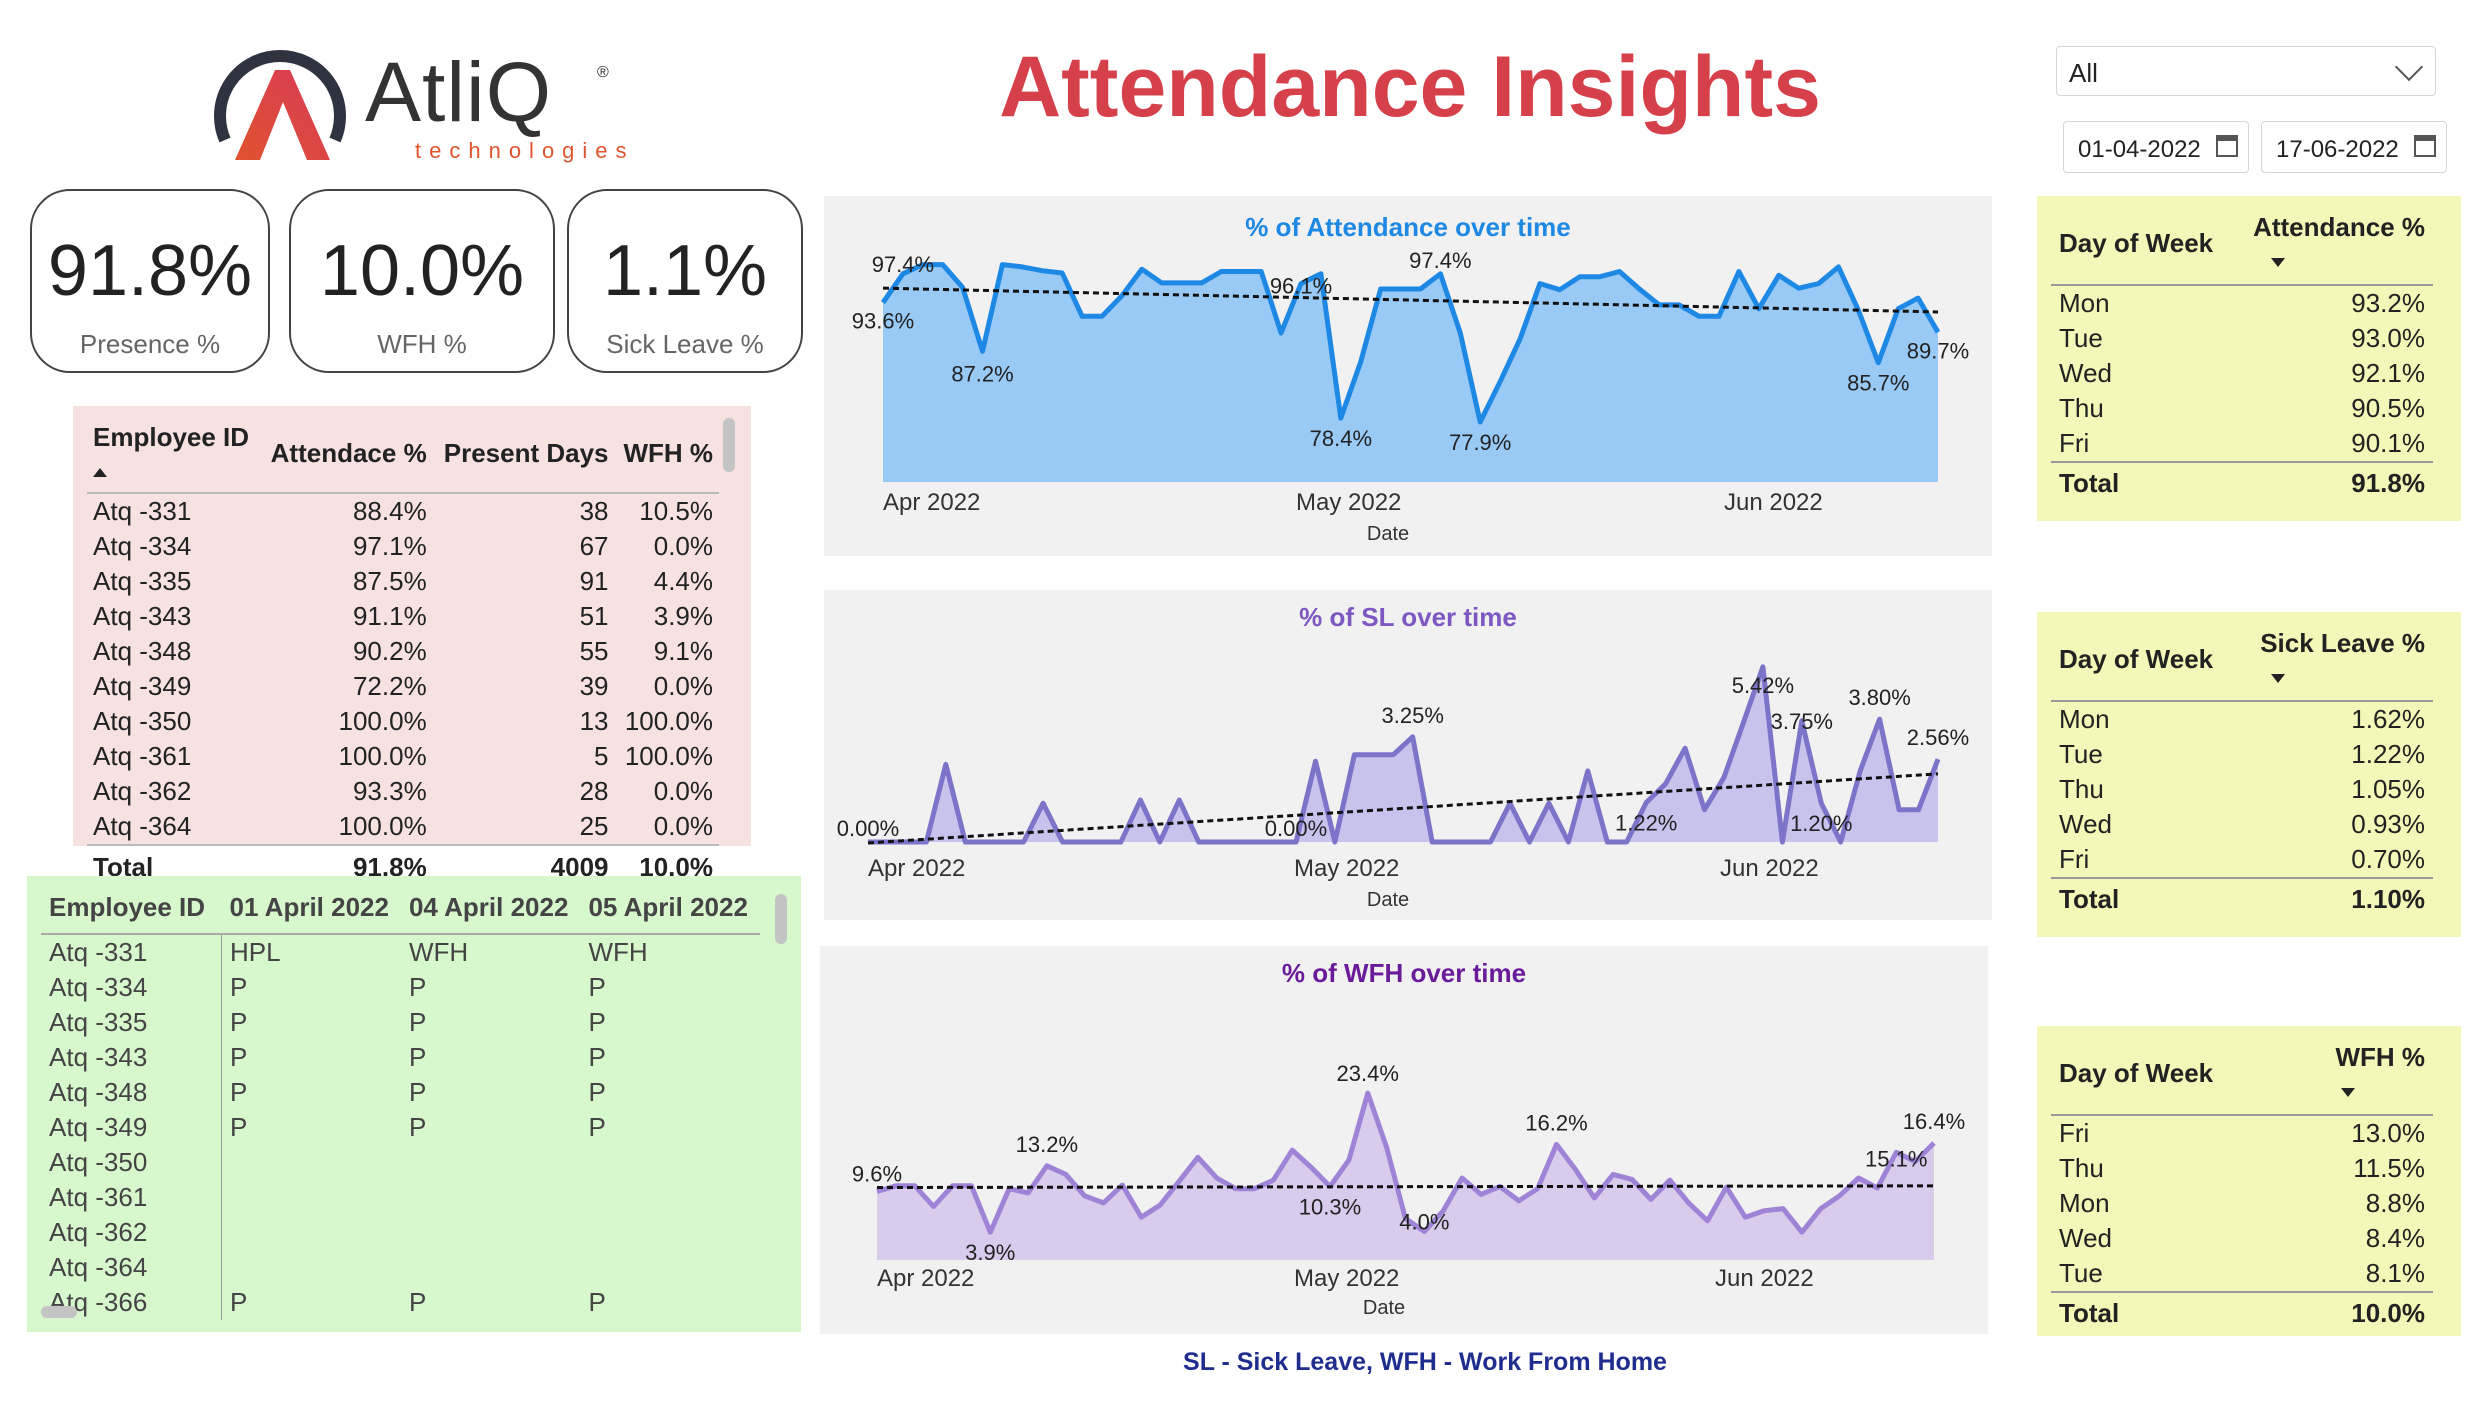  What do you see at coordinates (490, 909) in the screenshot?
I see `column-header-date: 04 April 2022` at bounding box center [490, 909].